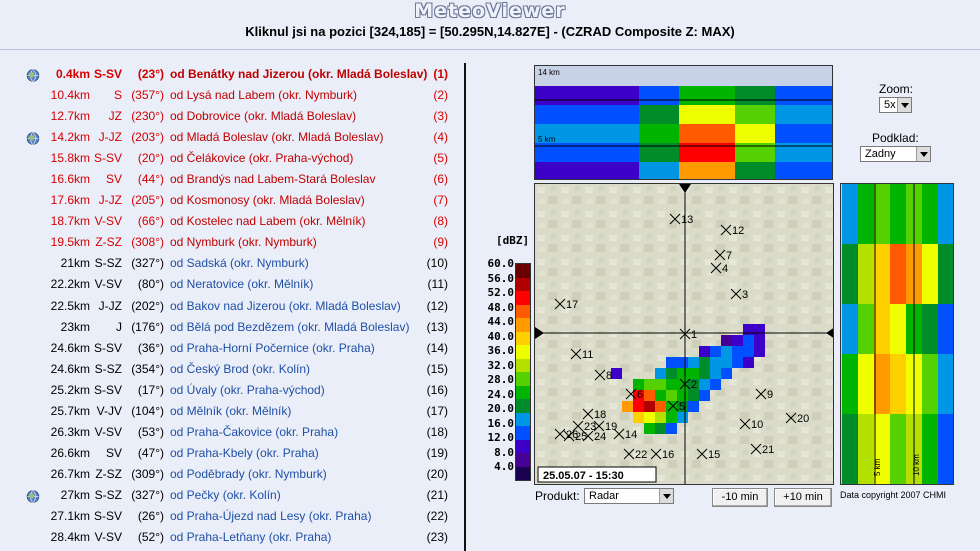 Image resolution: width=980 pixels, height=551 pixels. Describe the element at coordinates (893, 495) in the screenshot. I see `data-copyright: Data copyright 2007 CHMI` at that location.